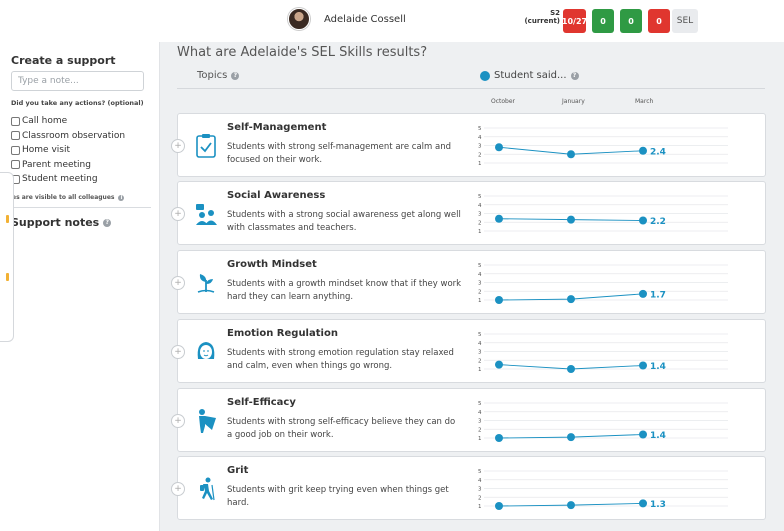 Image resolution: width=784 pixels, height=531 pixels. Describe the element at coordinates (7, 257) in the screenshot. I see `collapse-handle` at that location.